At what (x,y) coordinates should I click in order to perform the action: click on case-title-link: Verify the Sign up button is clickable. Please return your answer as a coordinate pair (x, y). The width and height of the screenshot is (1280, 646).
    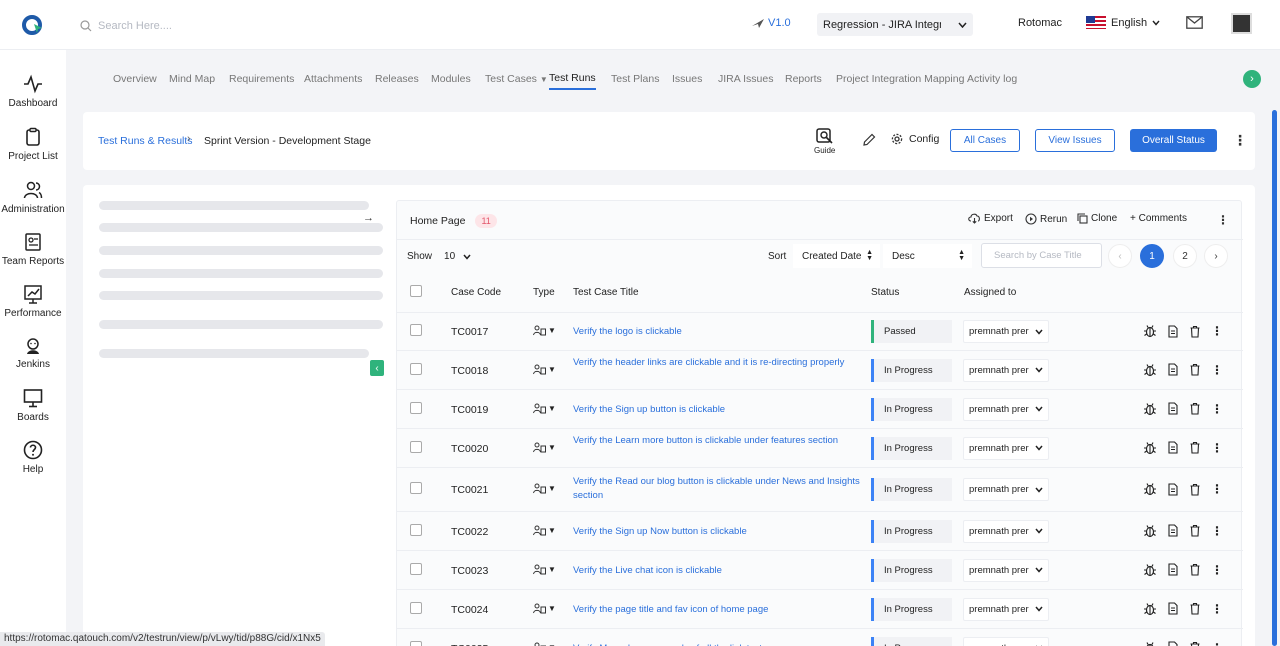
    Looking at the image, I should click on (718, 410).